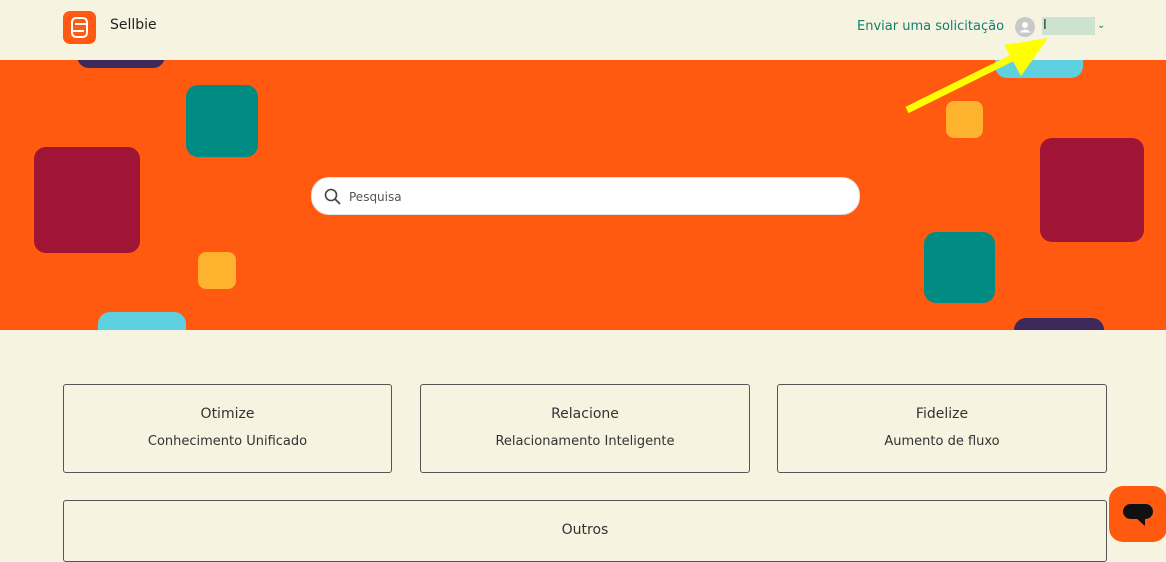  I want to click on card-title: Outros, so click(585, 530).